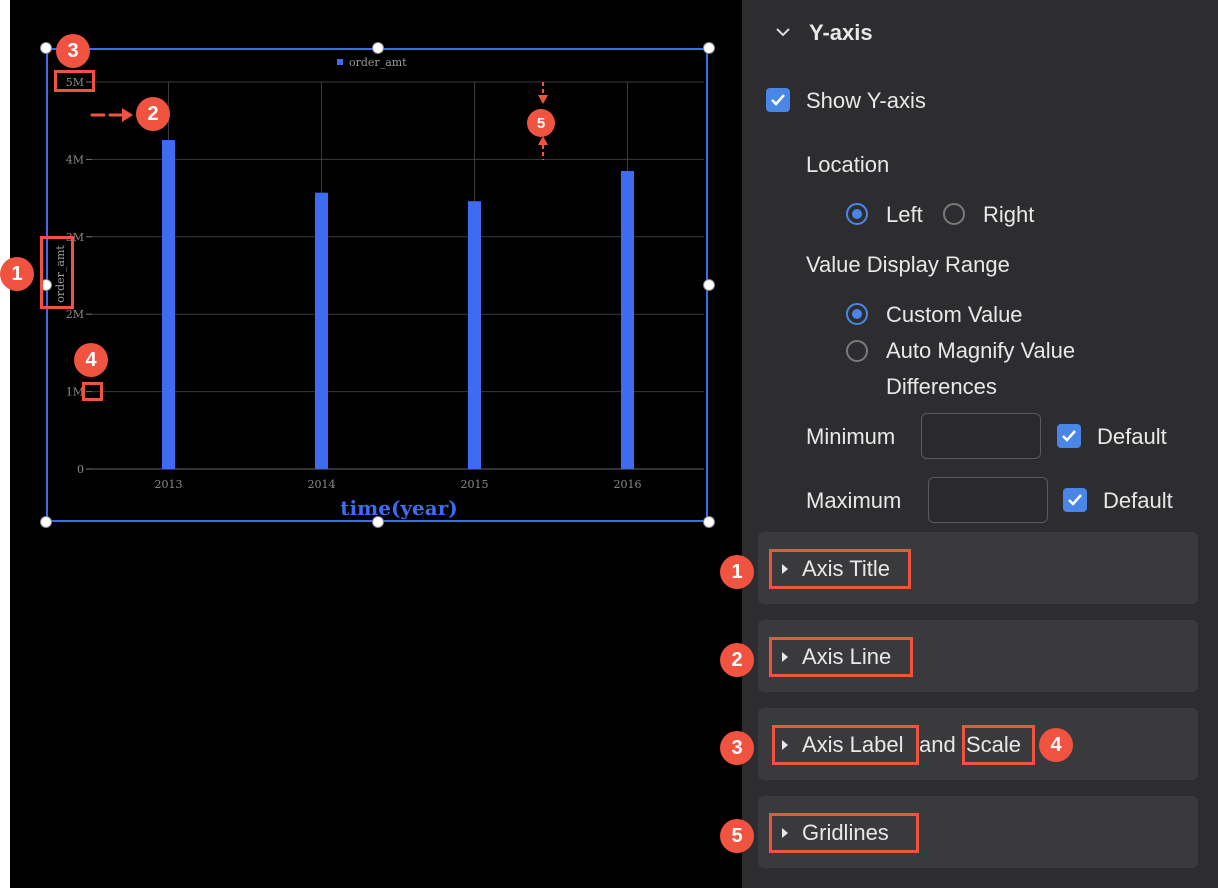  I want to click on annotation-arrows, so click(319, 121).